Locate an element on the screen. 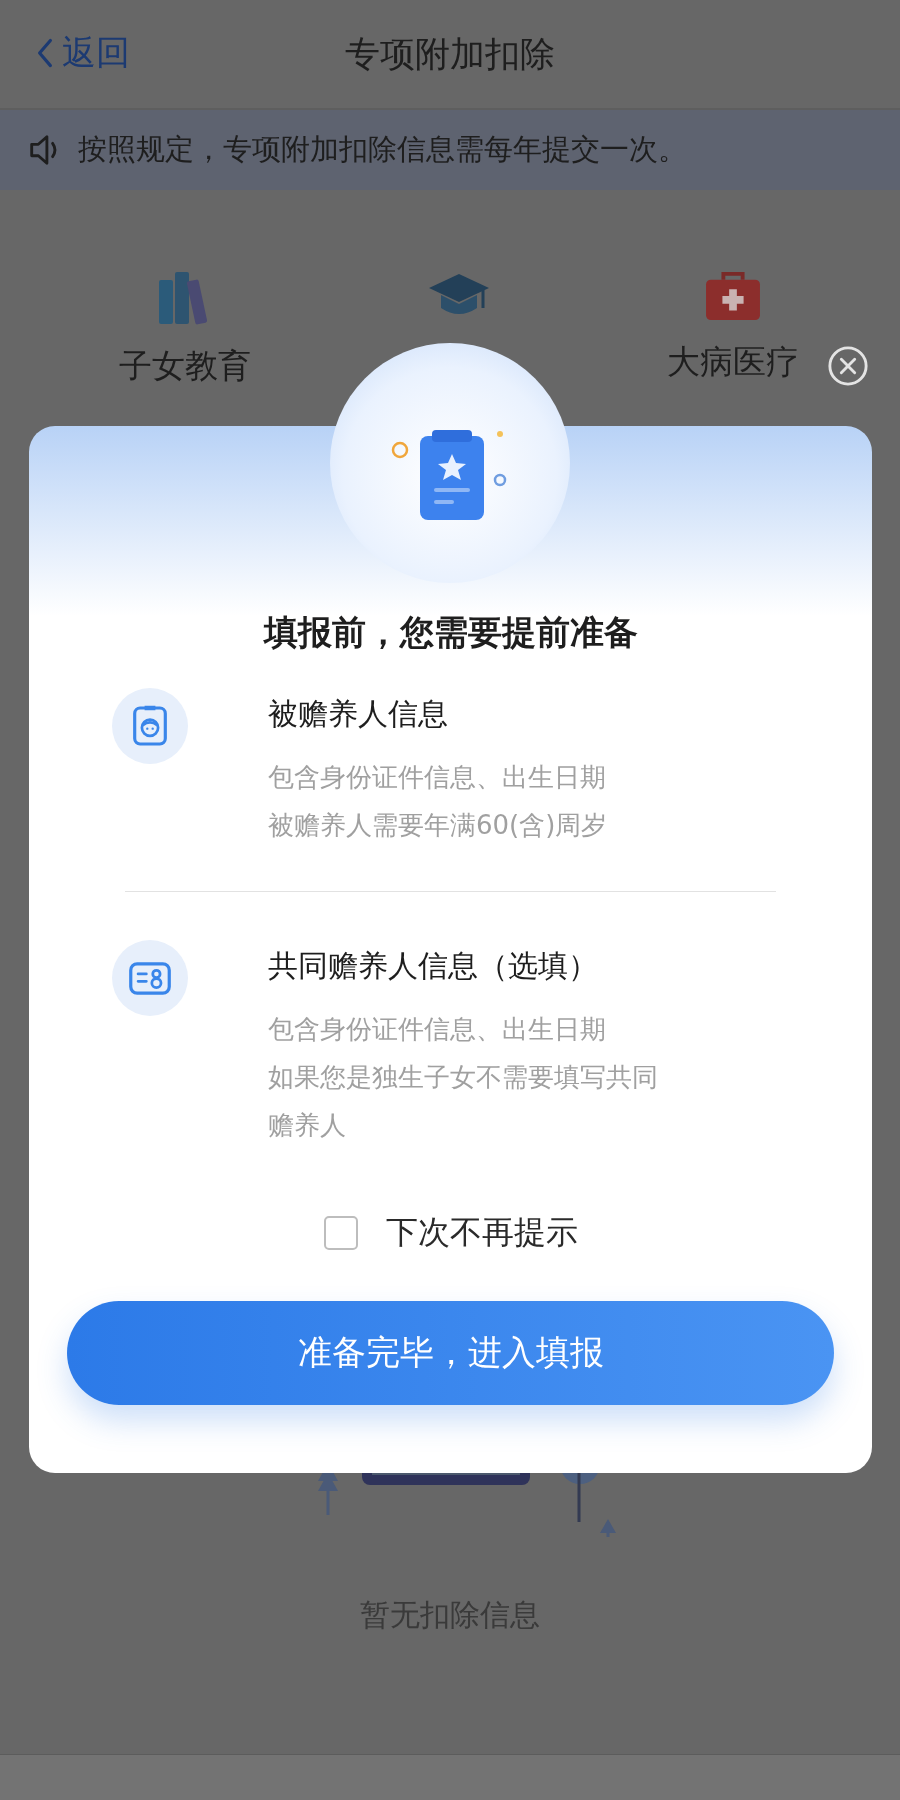 Image resolution: width=900 pixels, height=1800 pixels. first-aid-kit-icon is located at coordinates (733, 296).